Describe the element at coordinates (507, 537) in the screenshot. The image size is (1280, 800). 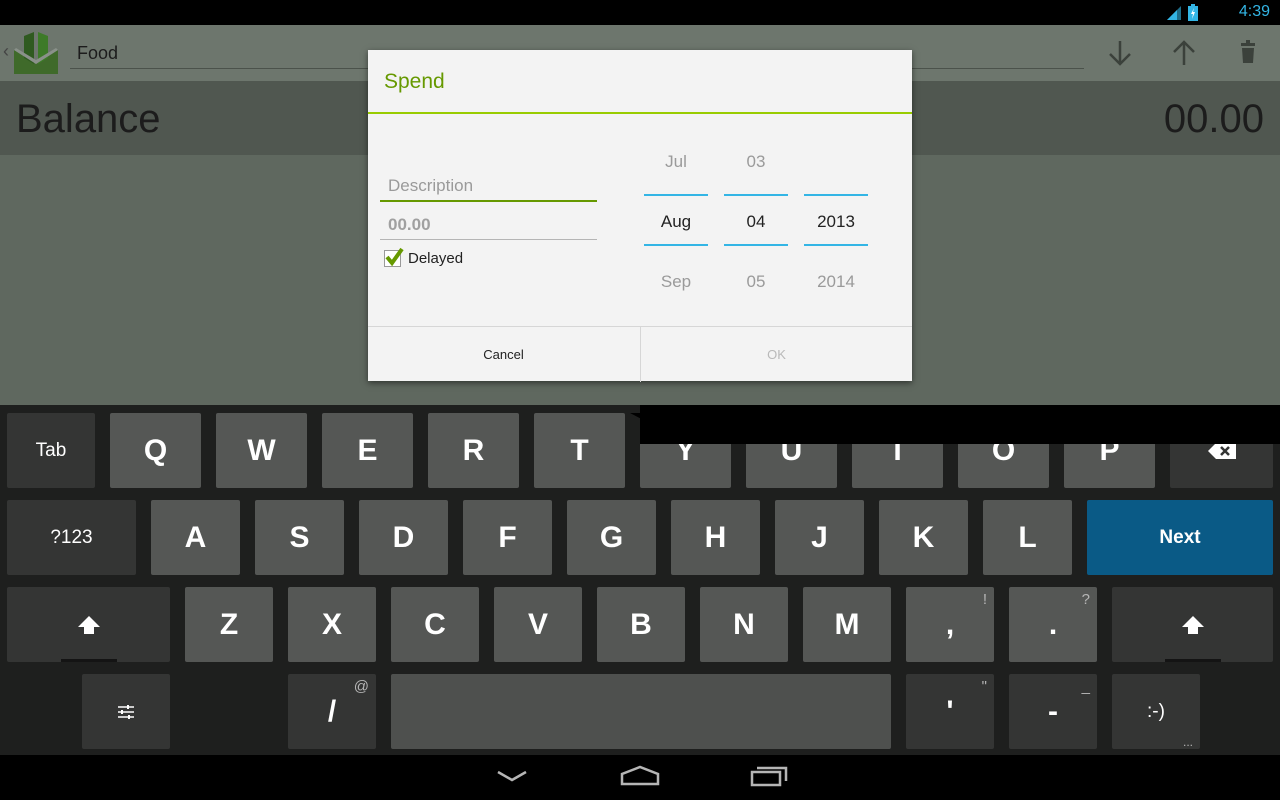
I see `key-f: F` at that location.